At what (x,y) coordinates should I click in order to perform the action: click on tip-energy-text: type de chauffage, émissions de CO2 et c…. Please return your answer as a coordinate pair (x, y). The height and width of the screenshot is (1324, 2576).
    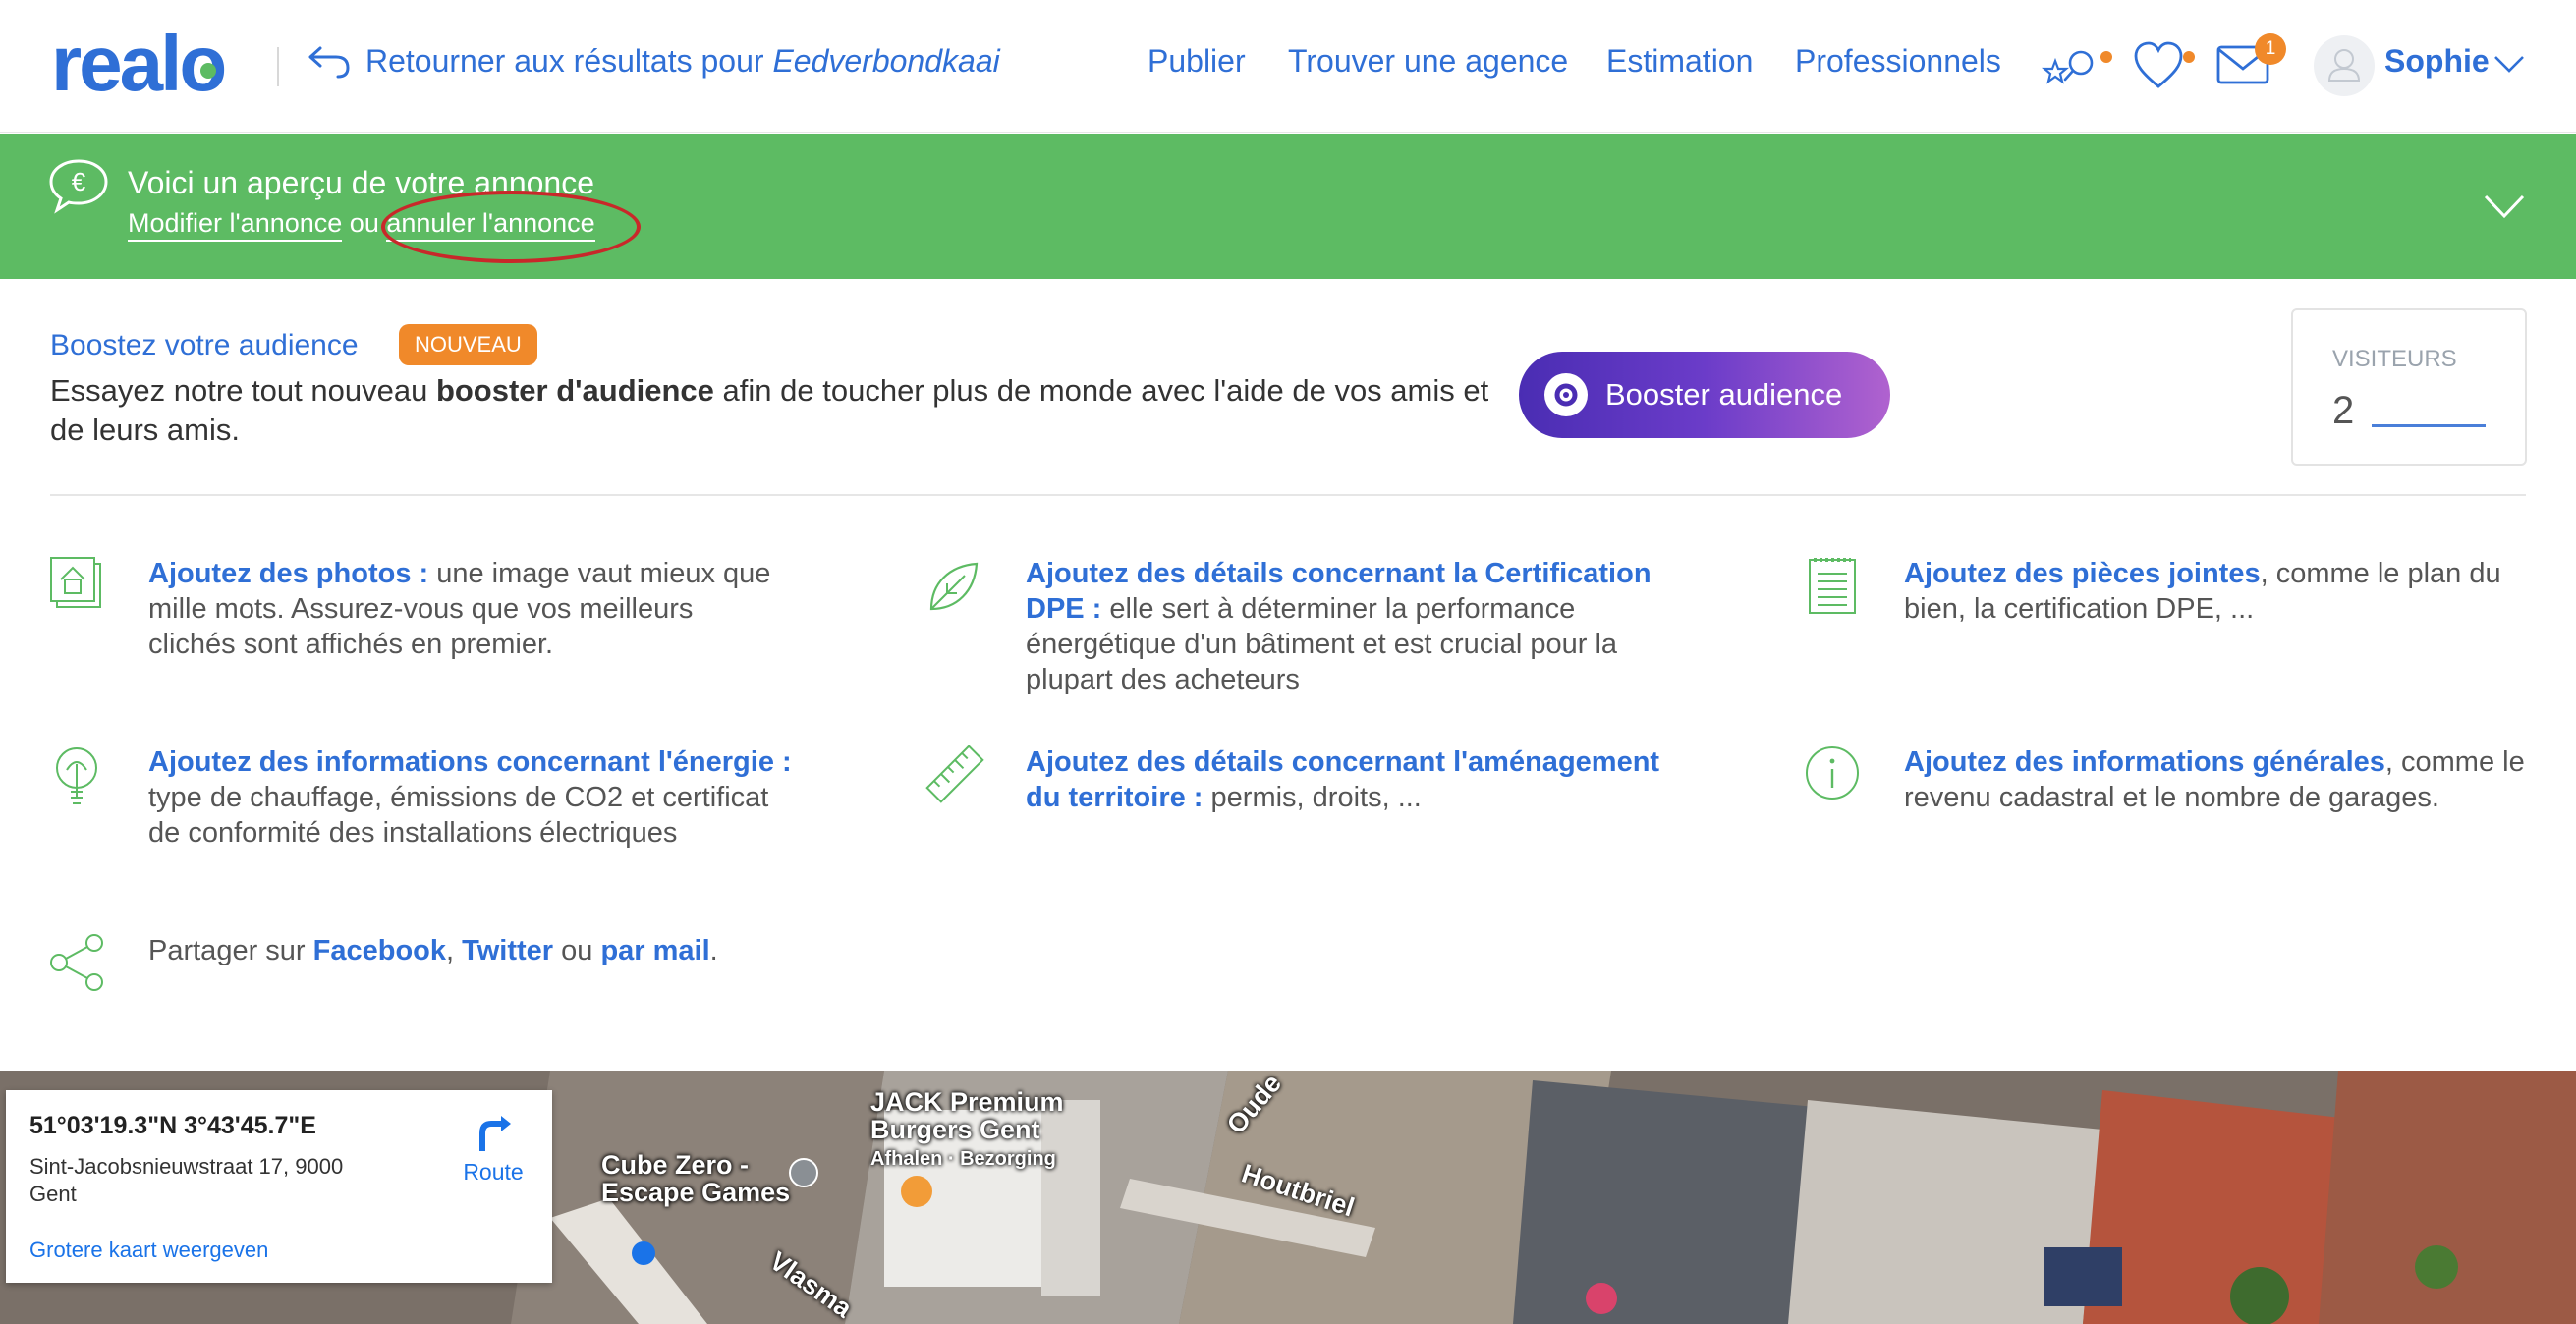
    Looking at the image, I should click on (458, 816).